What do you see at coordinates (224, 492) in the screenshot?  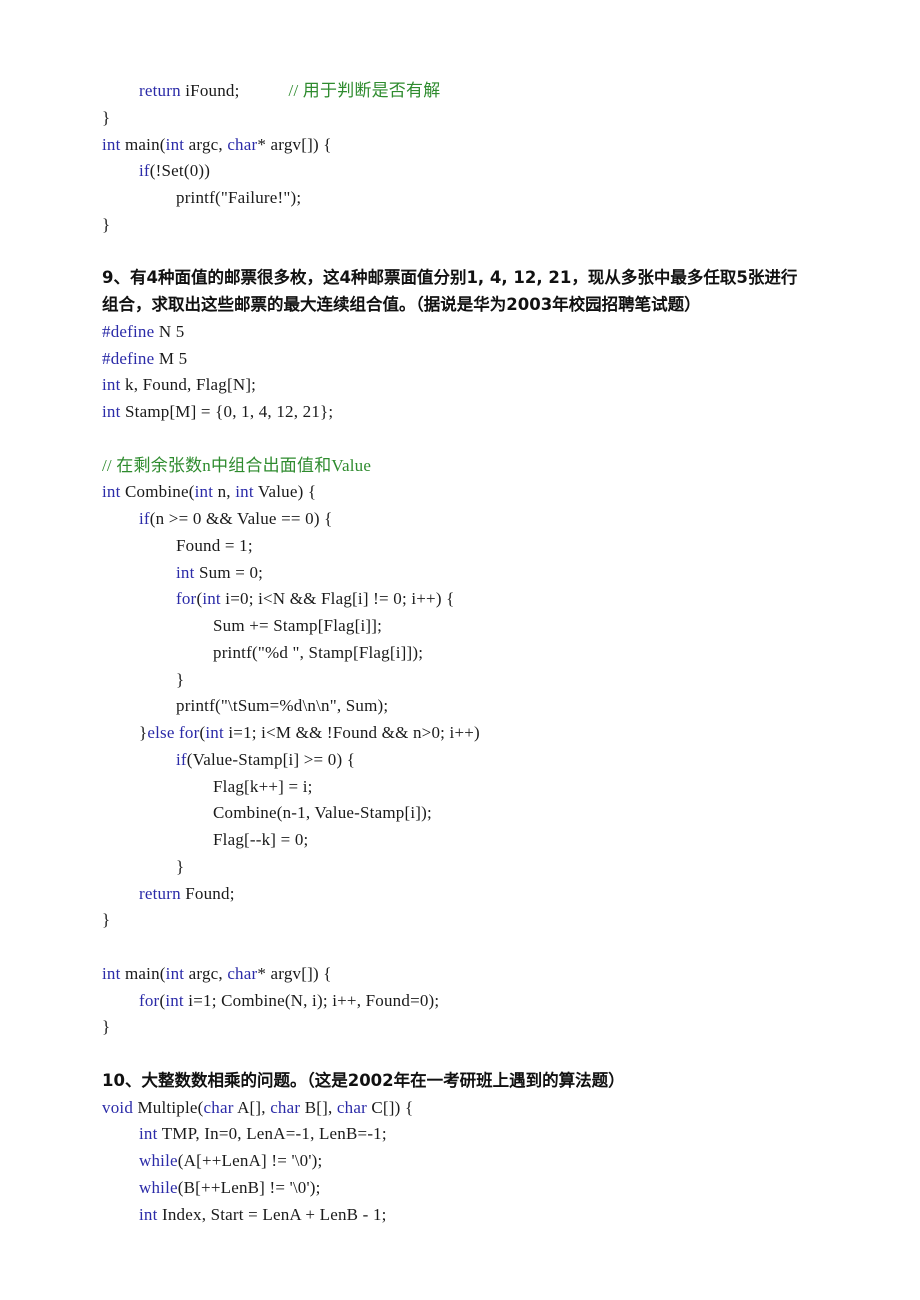 I see `code-text: n,` at bounding box center [224, 492].